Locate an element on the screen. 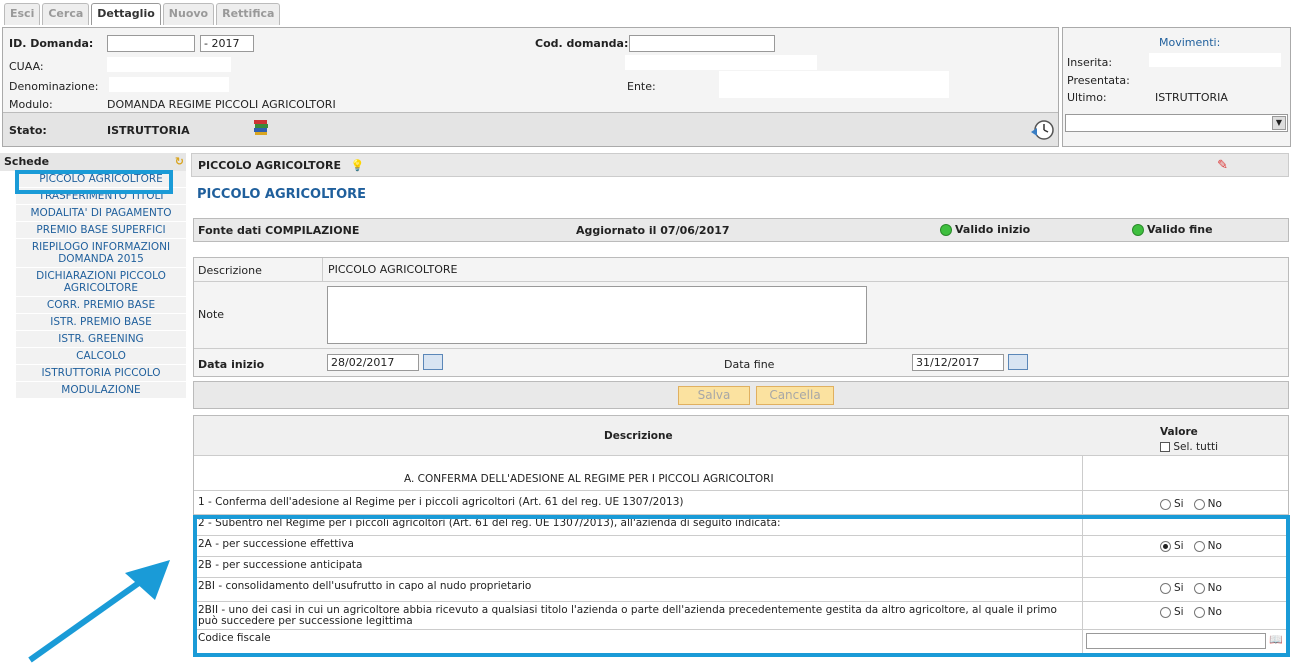  valido-inizio: Valido inizio is located at coordinates (985, 229).